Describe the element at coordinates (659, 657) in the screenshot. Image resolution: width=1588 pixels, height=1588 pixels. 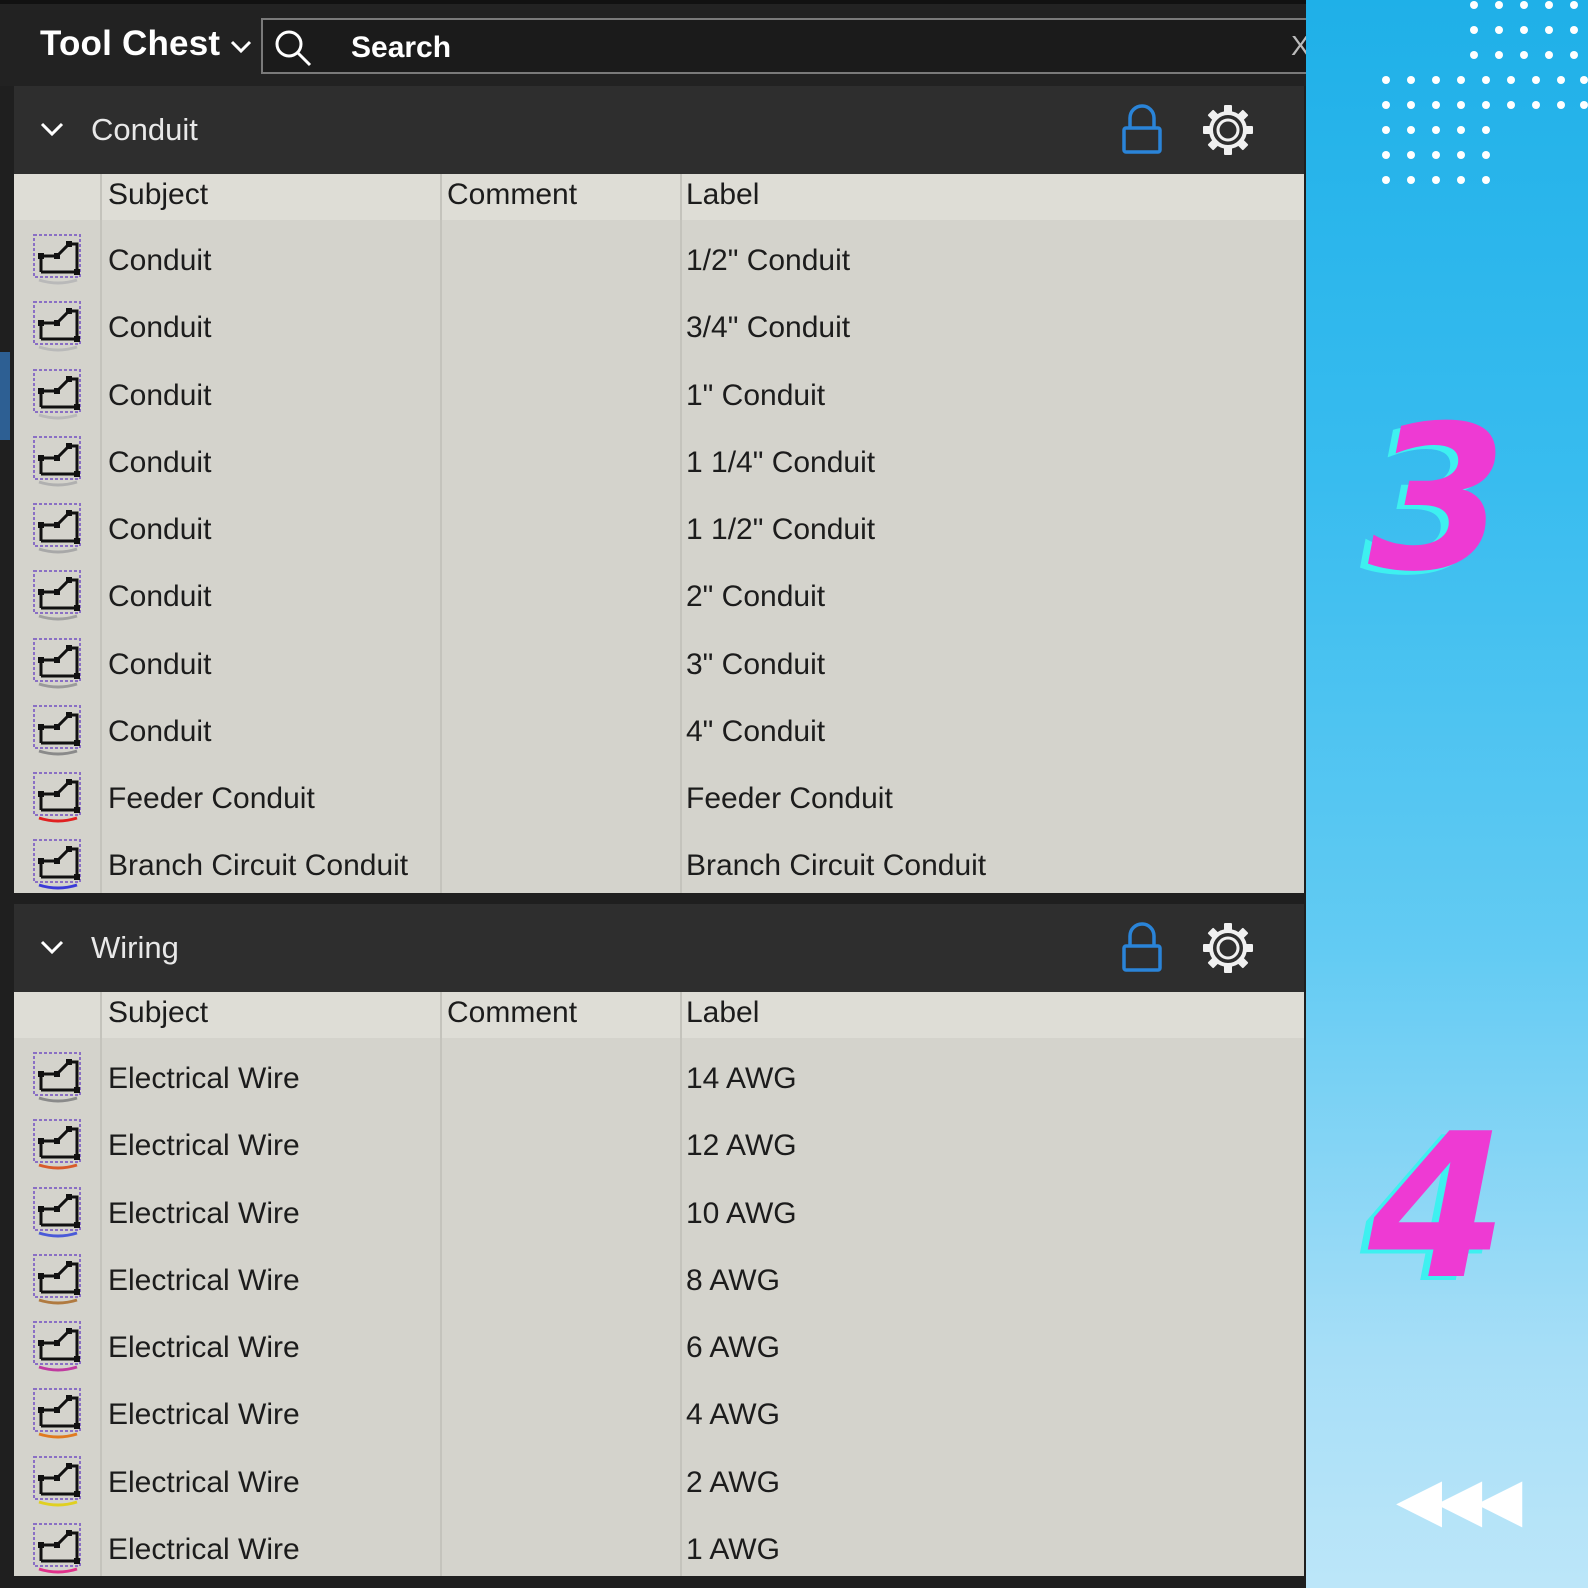
I see `table-row: Conduit 3" Conduit` at that location.